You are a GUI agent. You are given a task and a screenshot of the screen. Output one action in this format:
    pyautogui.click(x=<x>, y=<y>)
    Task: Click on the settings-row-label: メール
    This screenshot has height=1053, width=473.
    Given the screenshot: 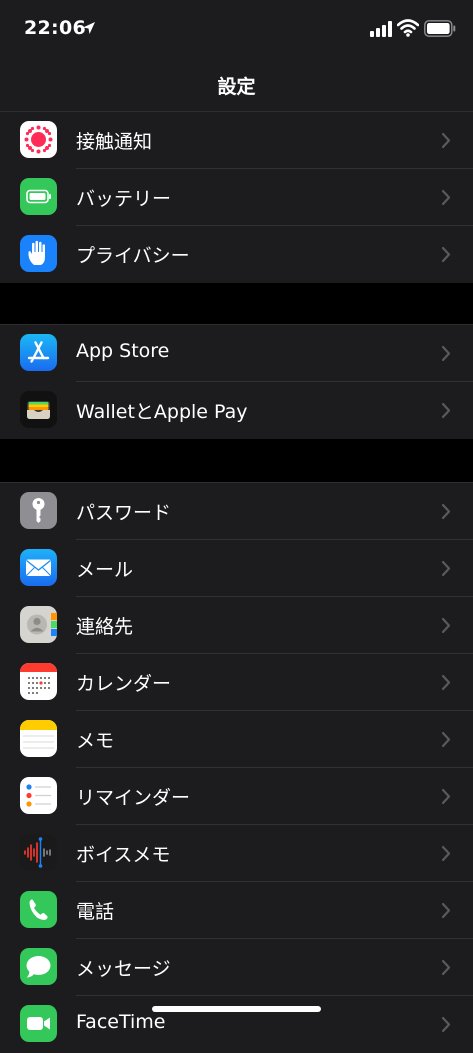 What is the action you would take?
    pyautogui.click(x=105, y=570)
    